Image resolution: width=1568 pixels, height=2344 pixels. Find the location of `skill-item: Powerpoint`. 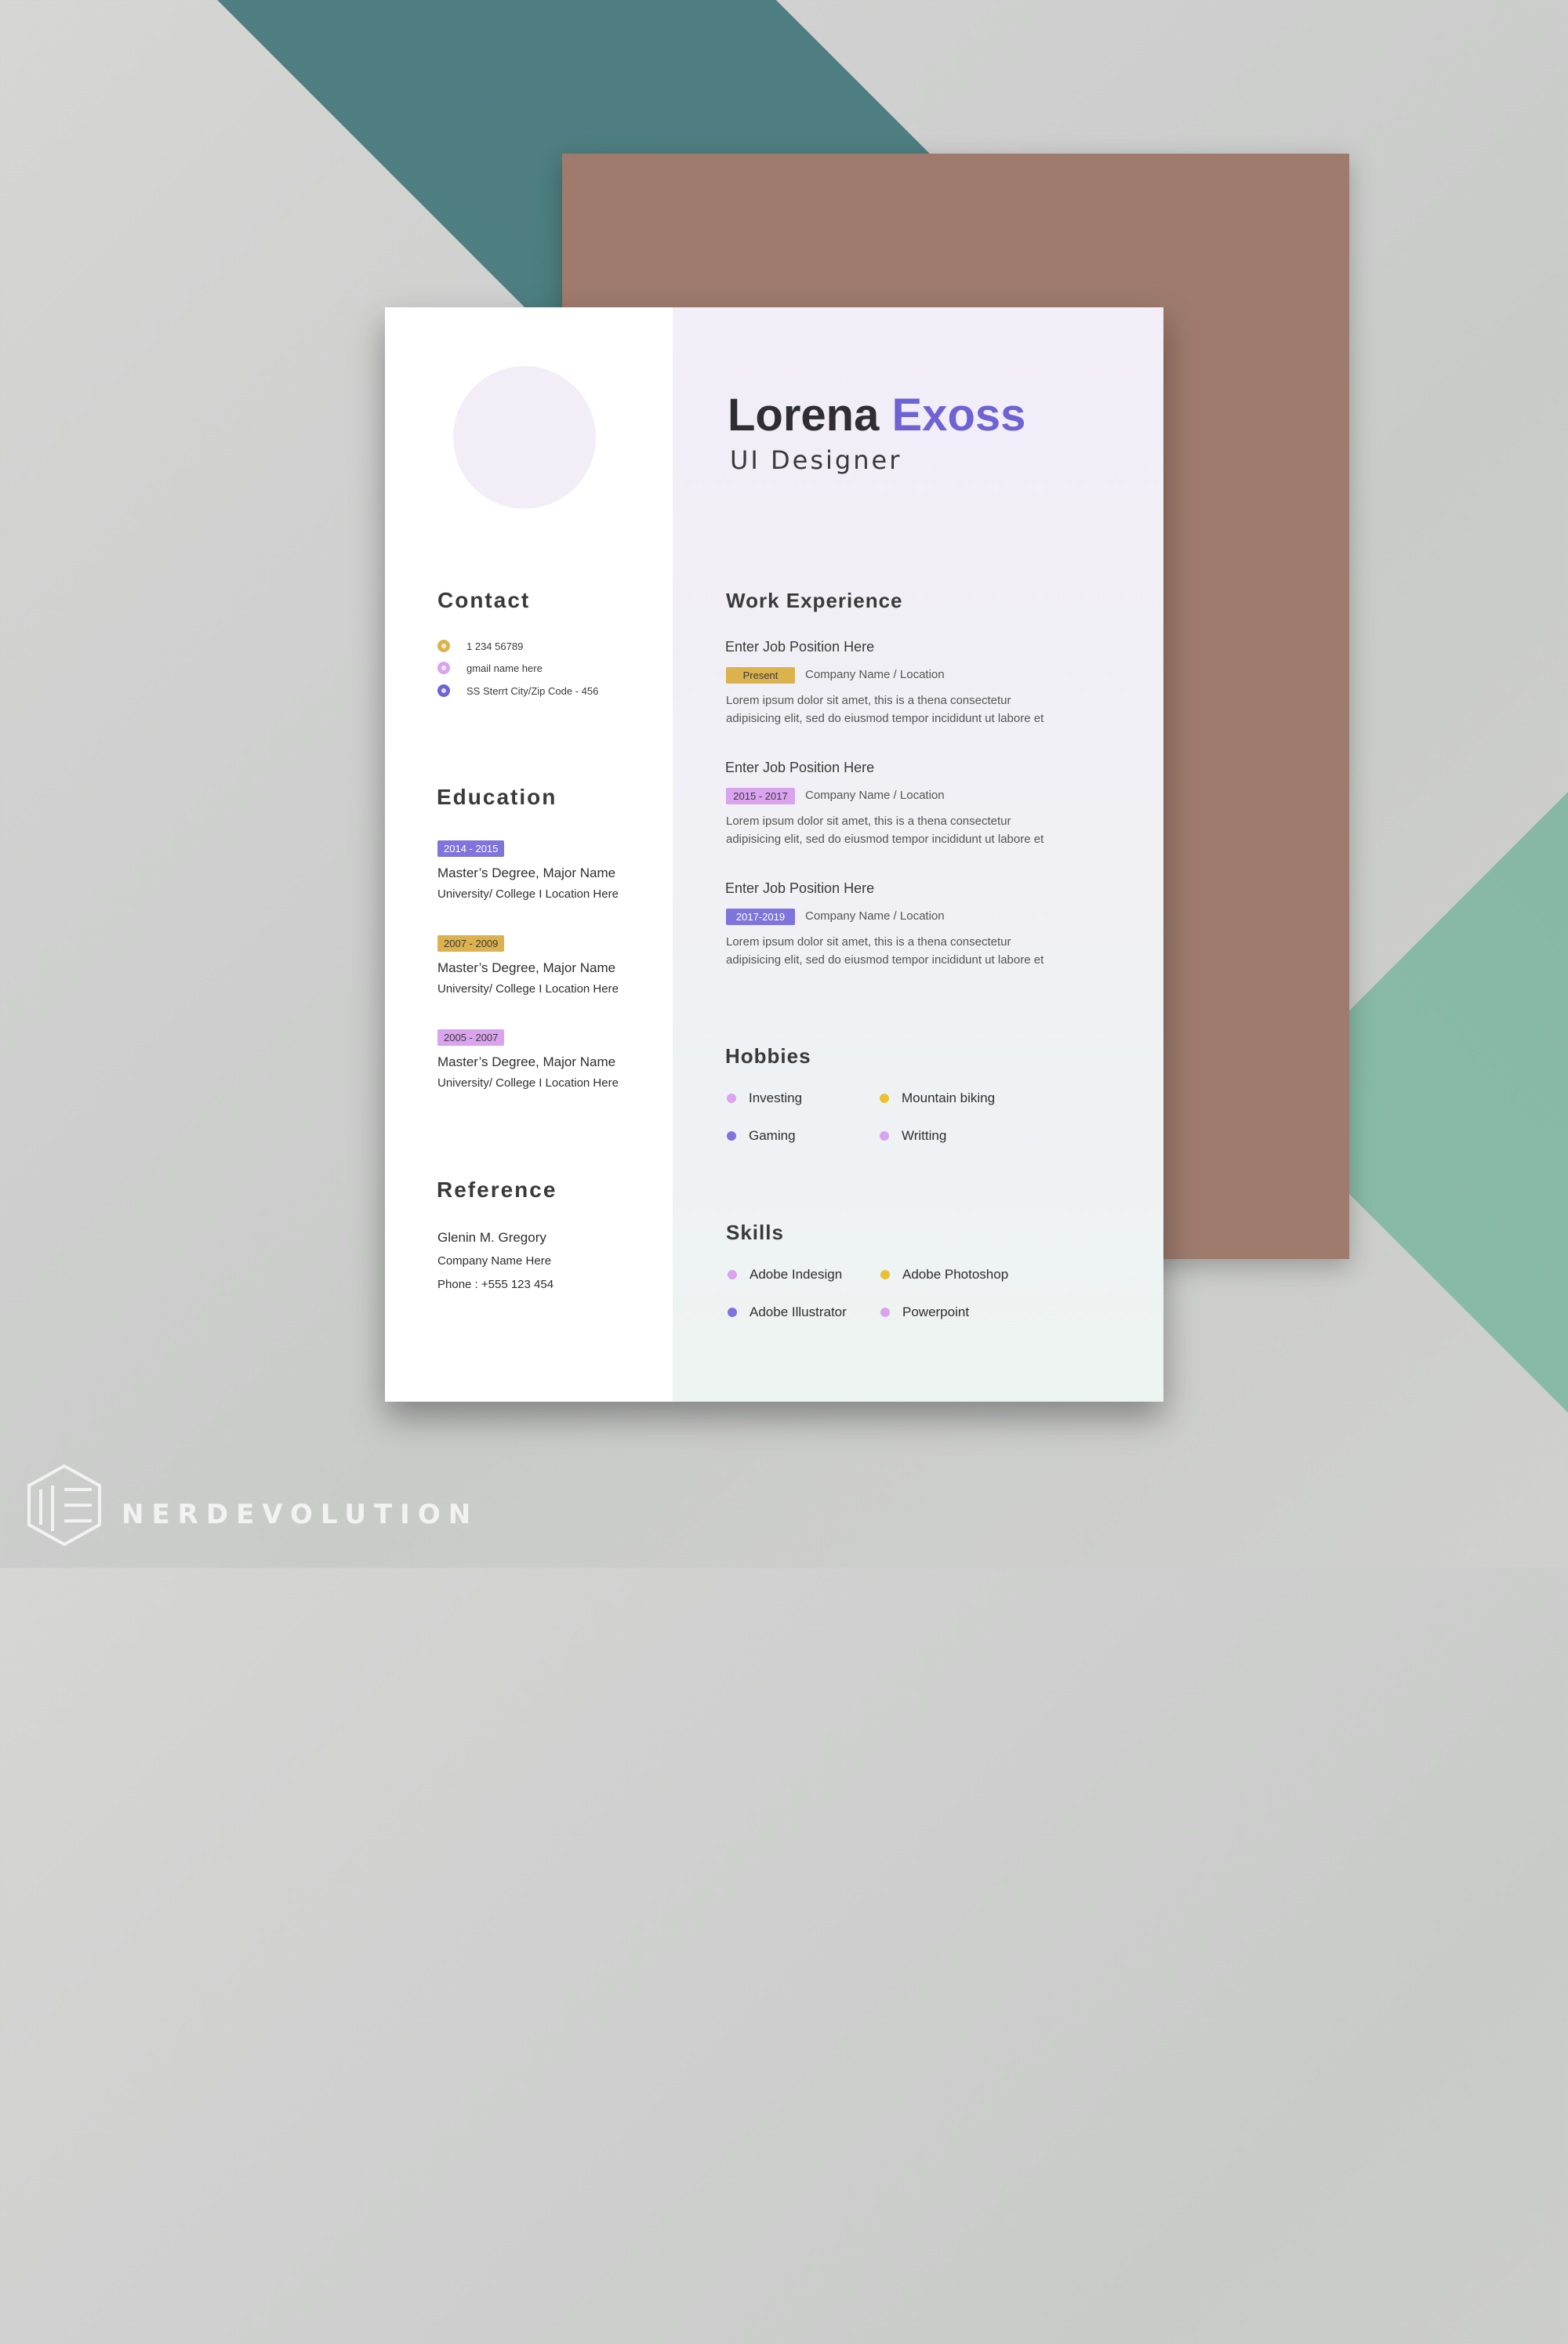

skill-item: Powerpoint is located at coordinates (924, 1312).